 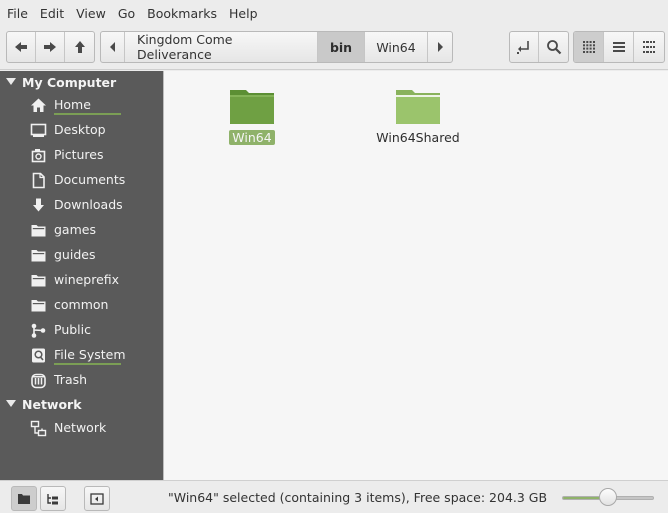 What do you see at coordinates (52, 404) in the screenshot?
I see `sidebar-section-title: Network` at bounding box center [52, 404].